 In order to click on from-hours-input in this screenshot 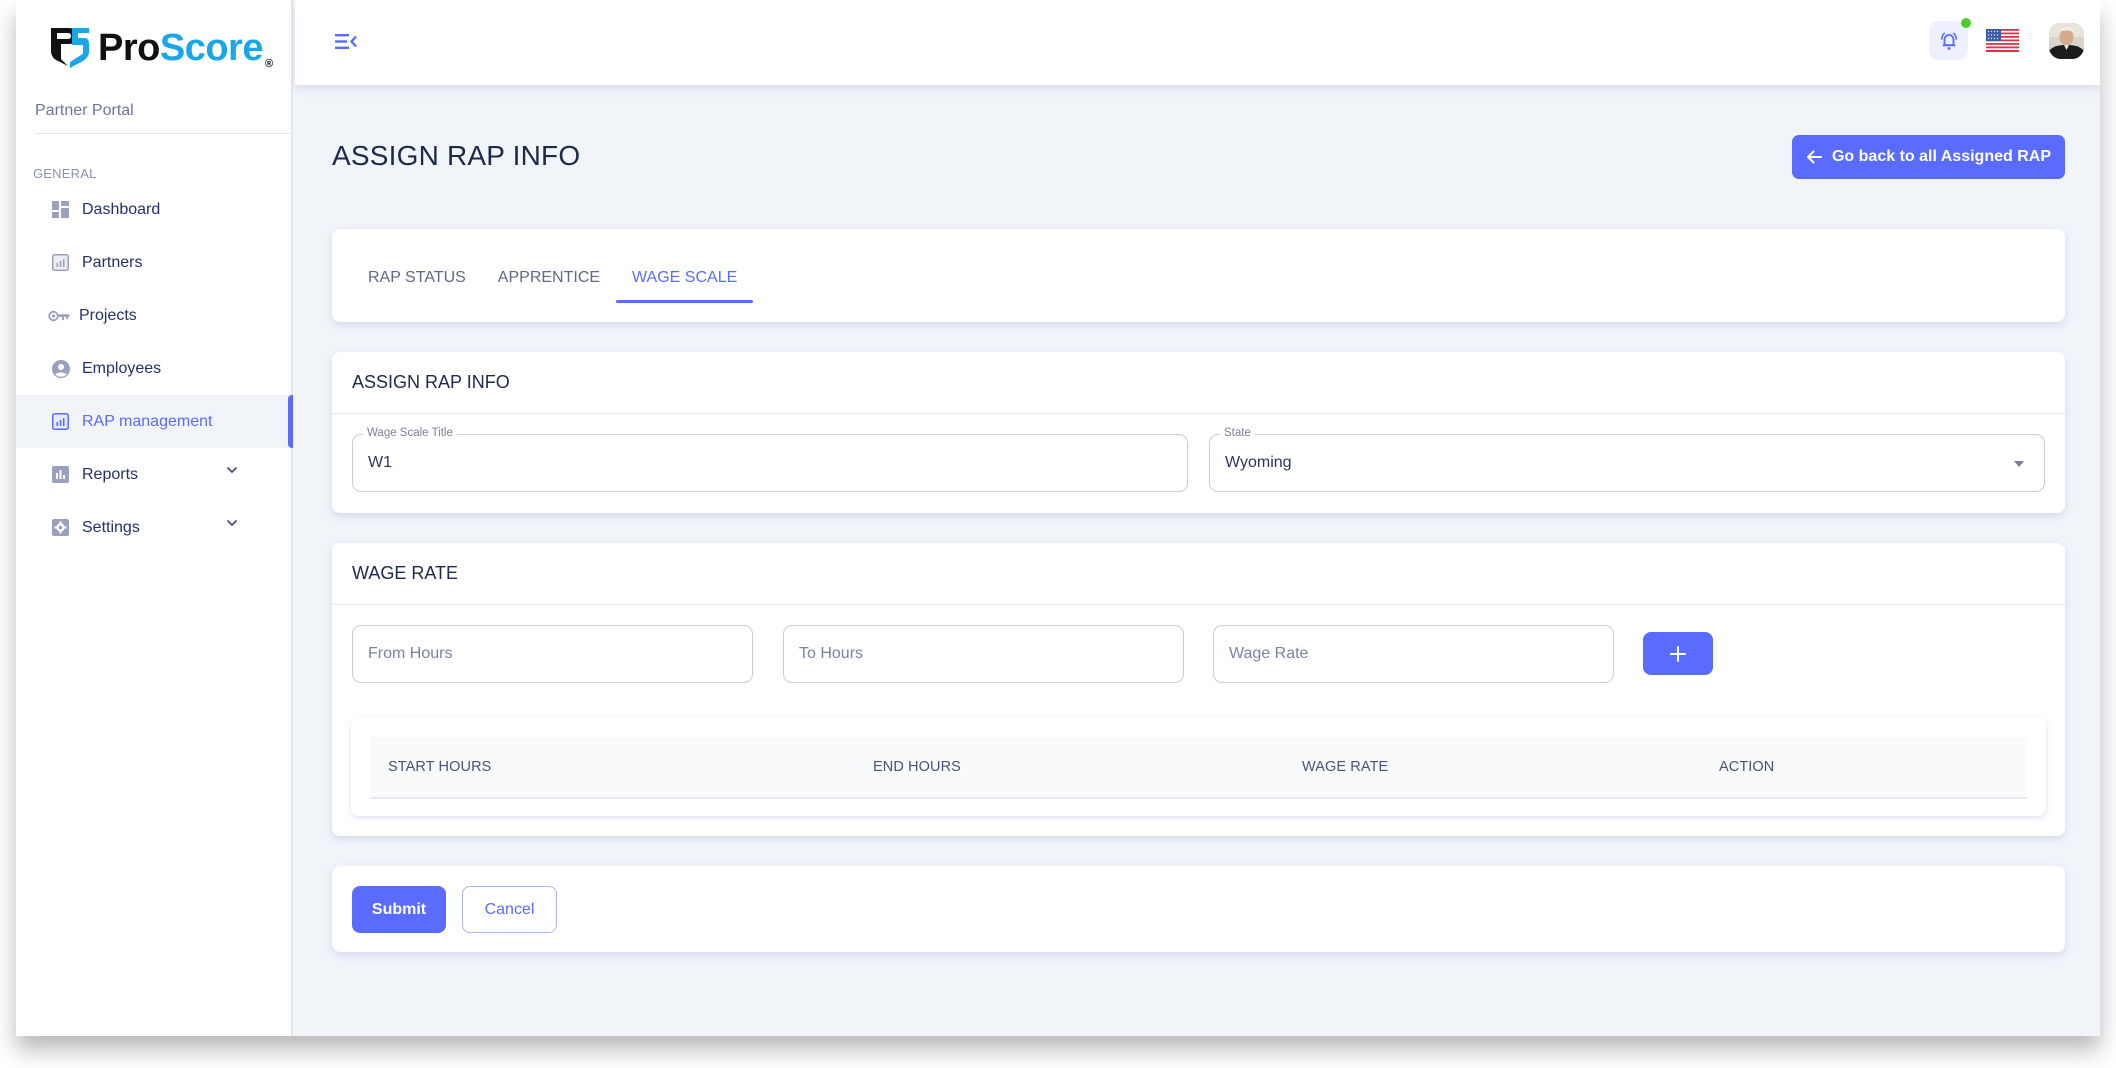, I will do `click(552, 654)`.